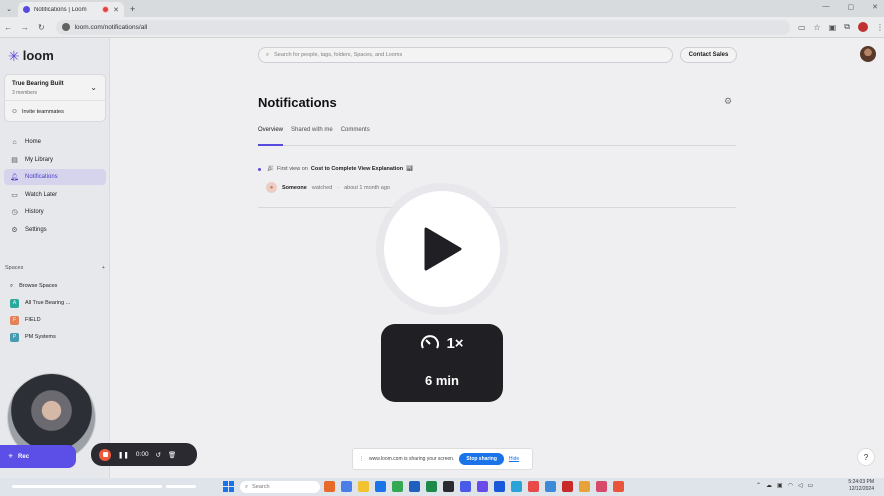 The width and height of the screenshot is (884, 496). I want to click on forward-icon: →, so click(25, 27).